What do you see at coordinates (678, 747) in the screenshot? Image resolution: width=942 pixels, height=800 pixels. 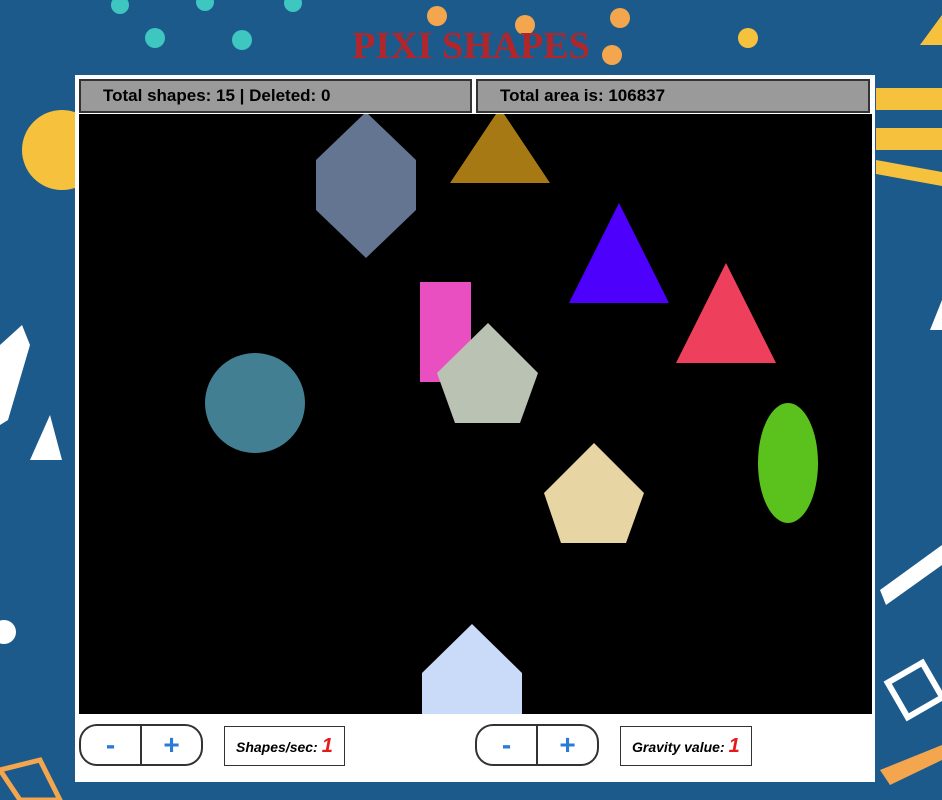 I see `gravity-label: Gravity value:` at bounding box center [678, 747].